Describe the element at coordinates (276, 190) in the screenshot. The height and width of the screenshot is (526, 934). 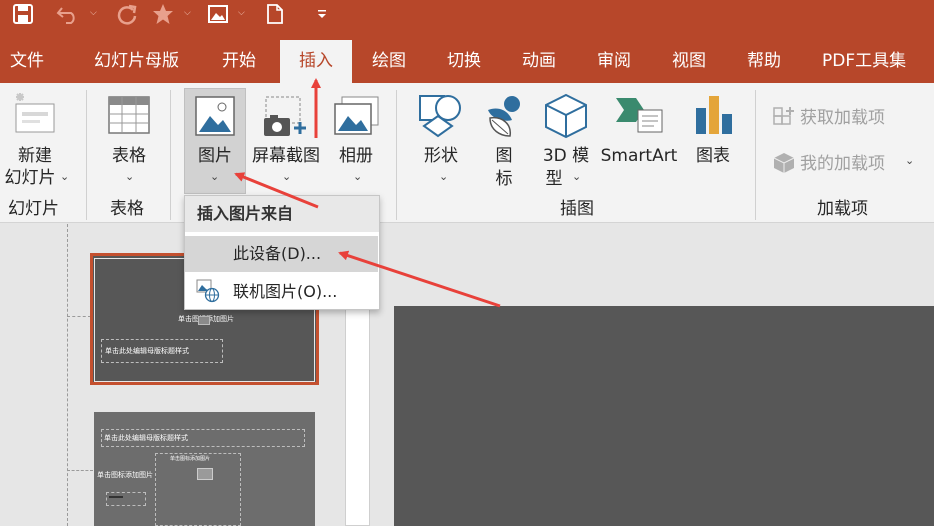
I see `annotation-arrow-pictures` at that location.